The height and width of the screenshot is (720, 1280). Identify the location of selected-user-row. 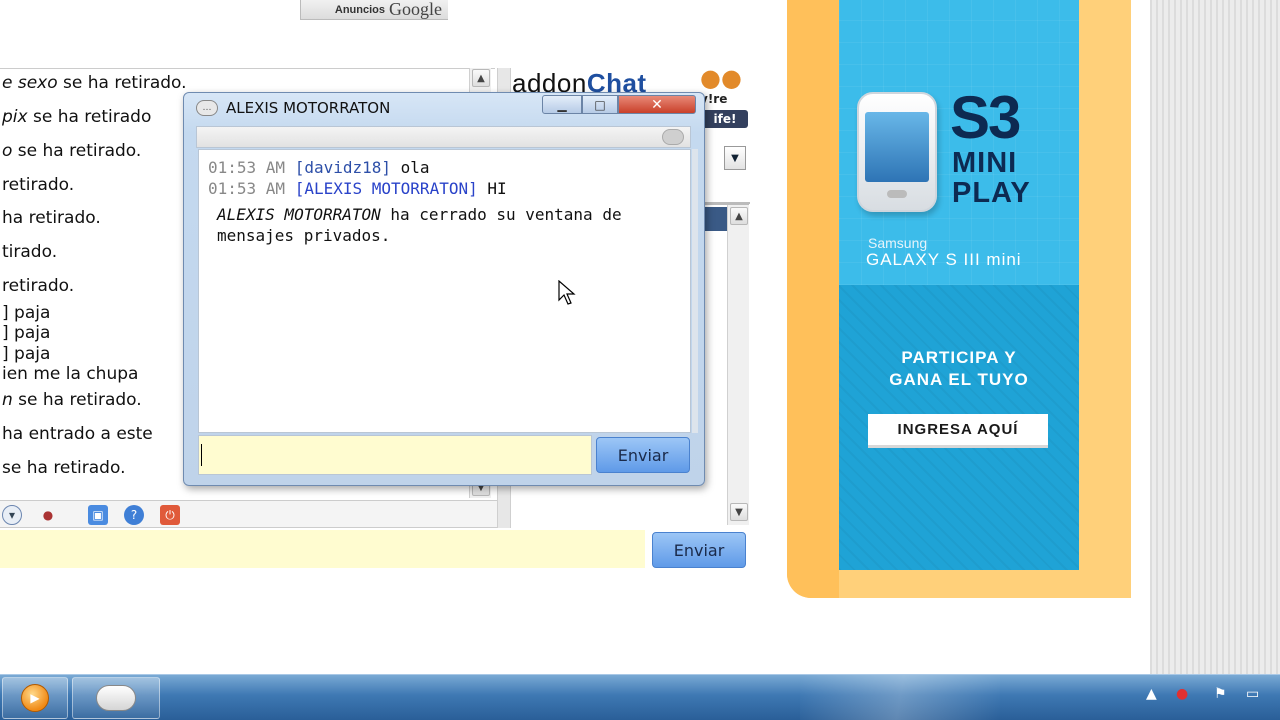
(716, 219).